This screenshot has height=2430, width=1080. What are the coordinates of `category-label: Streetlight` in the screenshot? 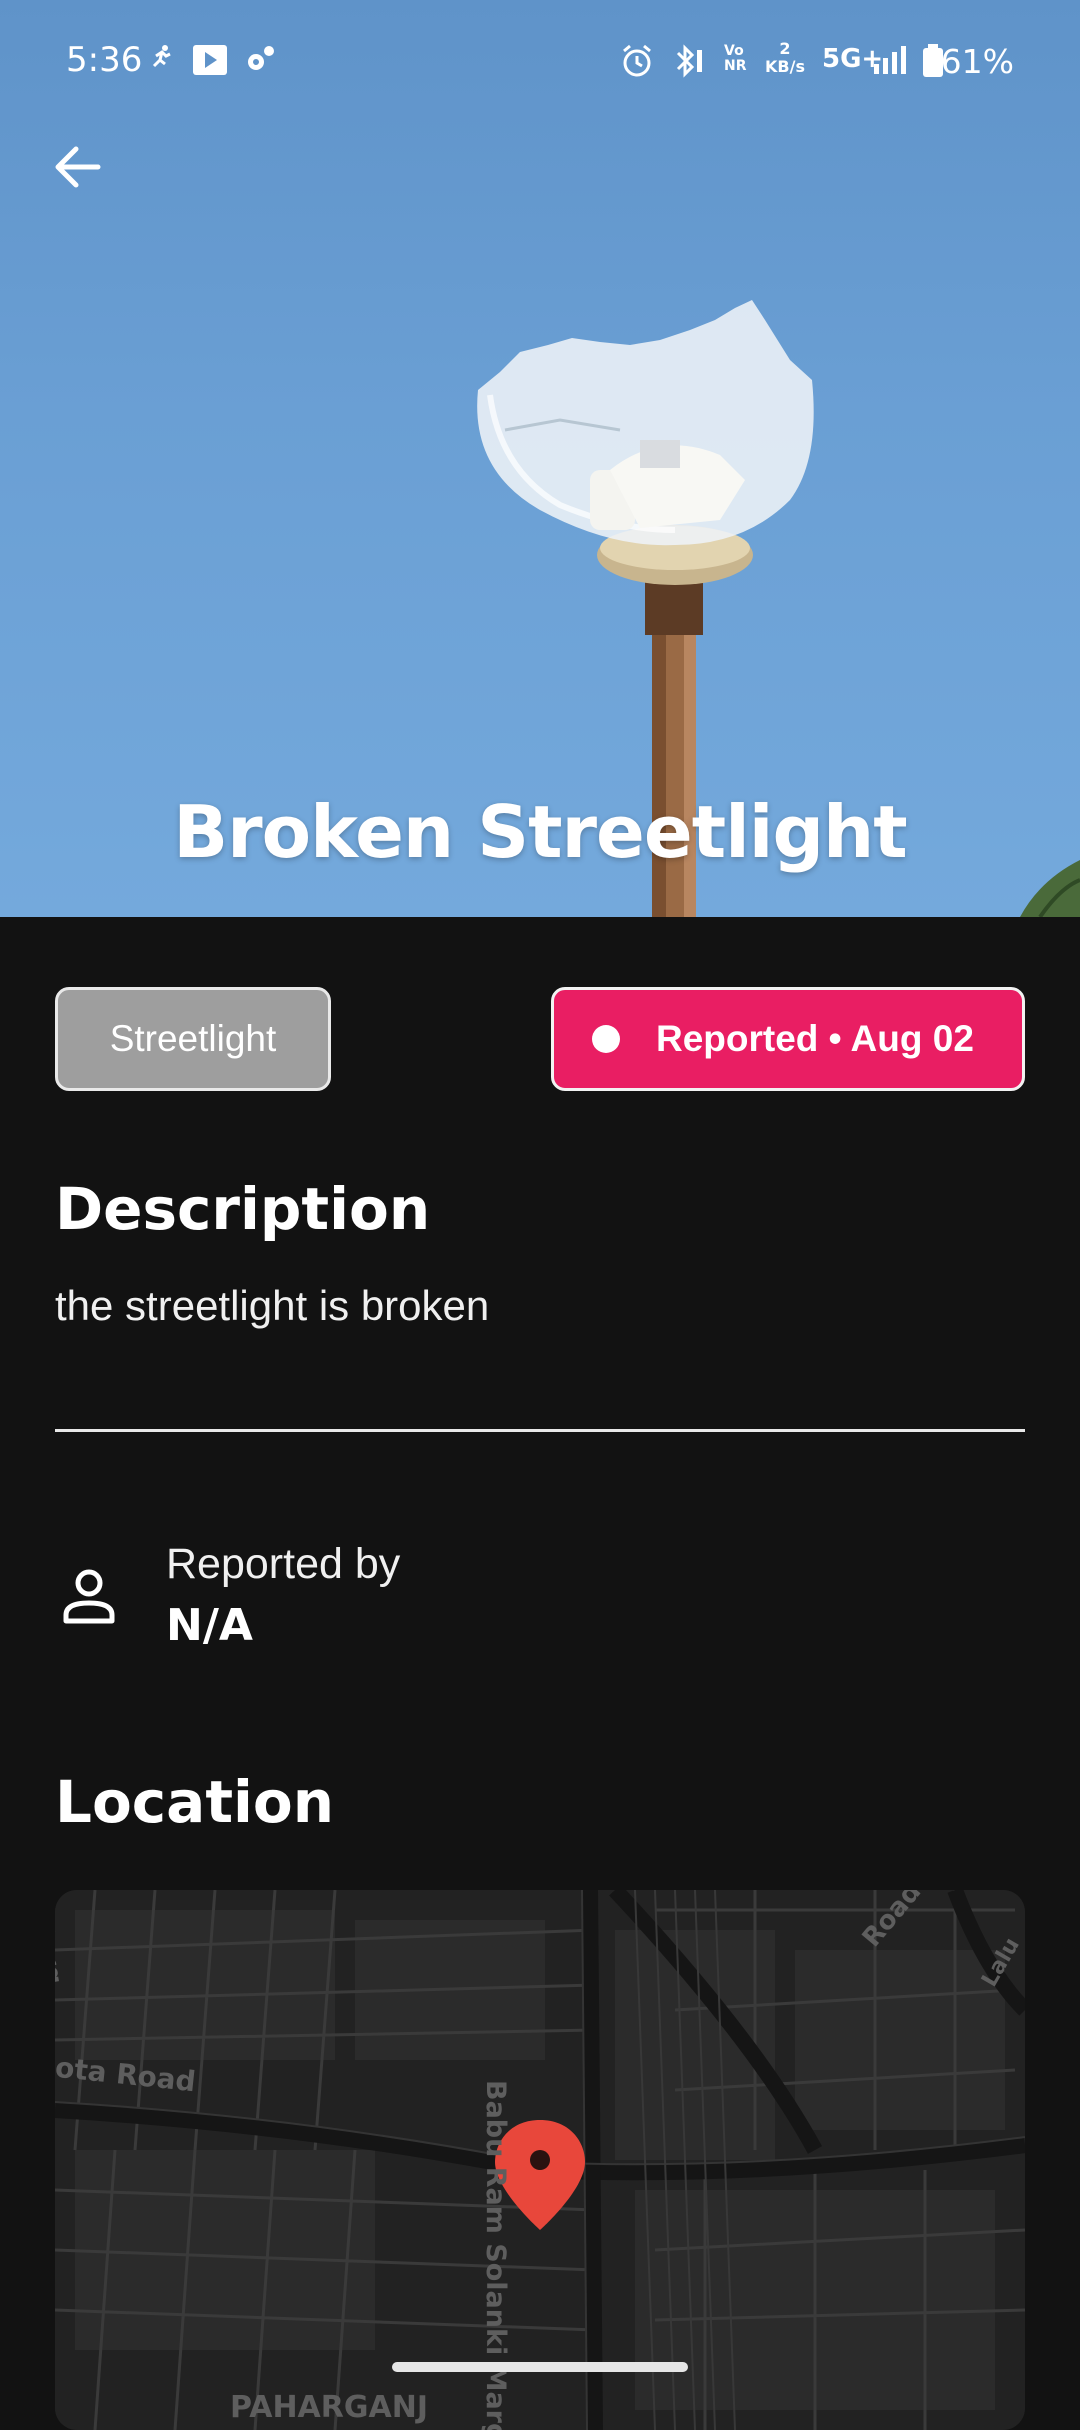 It's located at (193, 1038).